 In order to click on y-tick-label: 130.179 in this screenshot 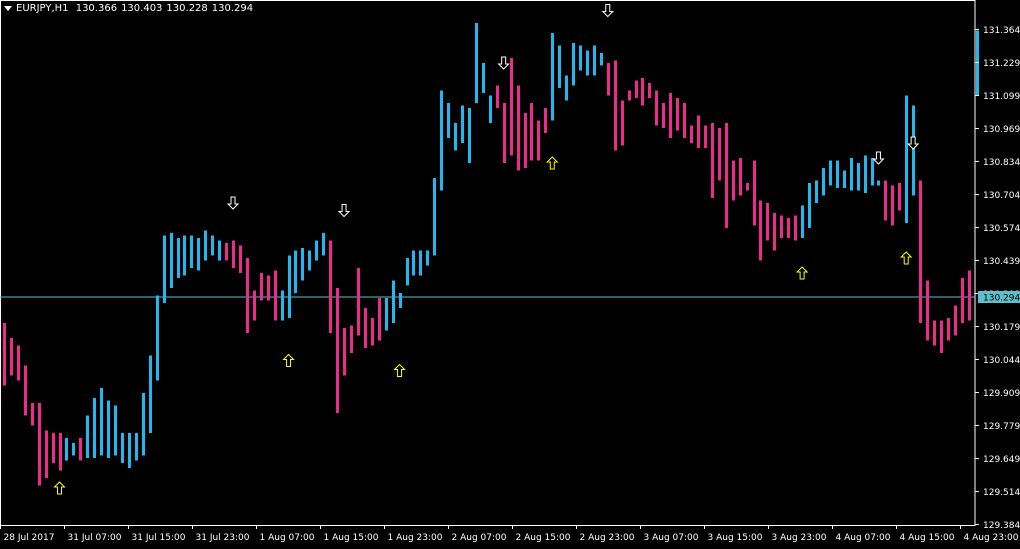, I will do `click(1001, 328)`.